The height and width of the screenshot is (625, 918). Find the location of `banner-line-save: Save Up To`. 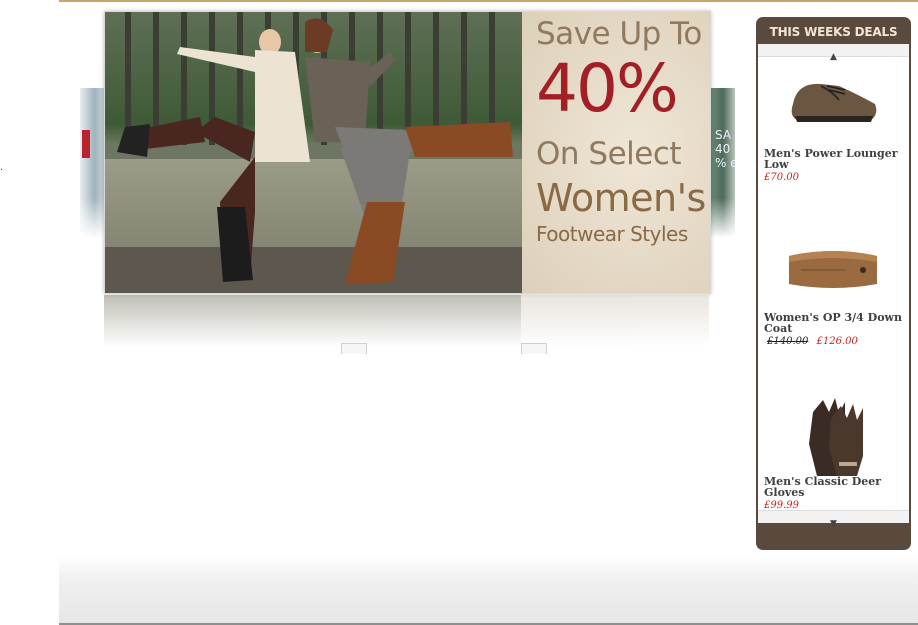

banner-line-save: Save Up To is located at coordinates (619, 34).